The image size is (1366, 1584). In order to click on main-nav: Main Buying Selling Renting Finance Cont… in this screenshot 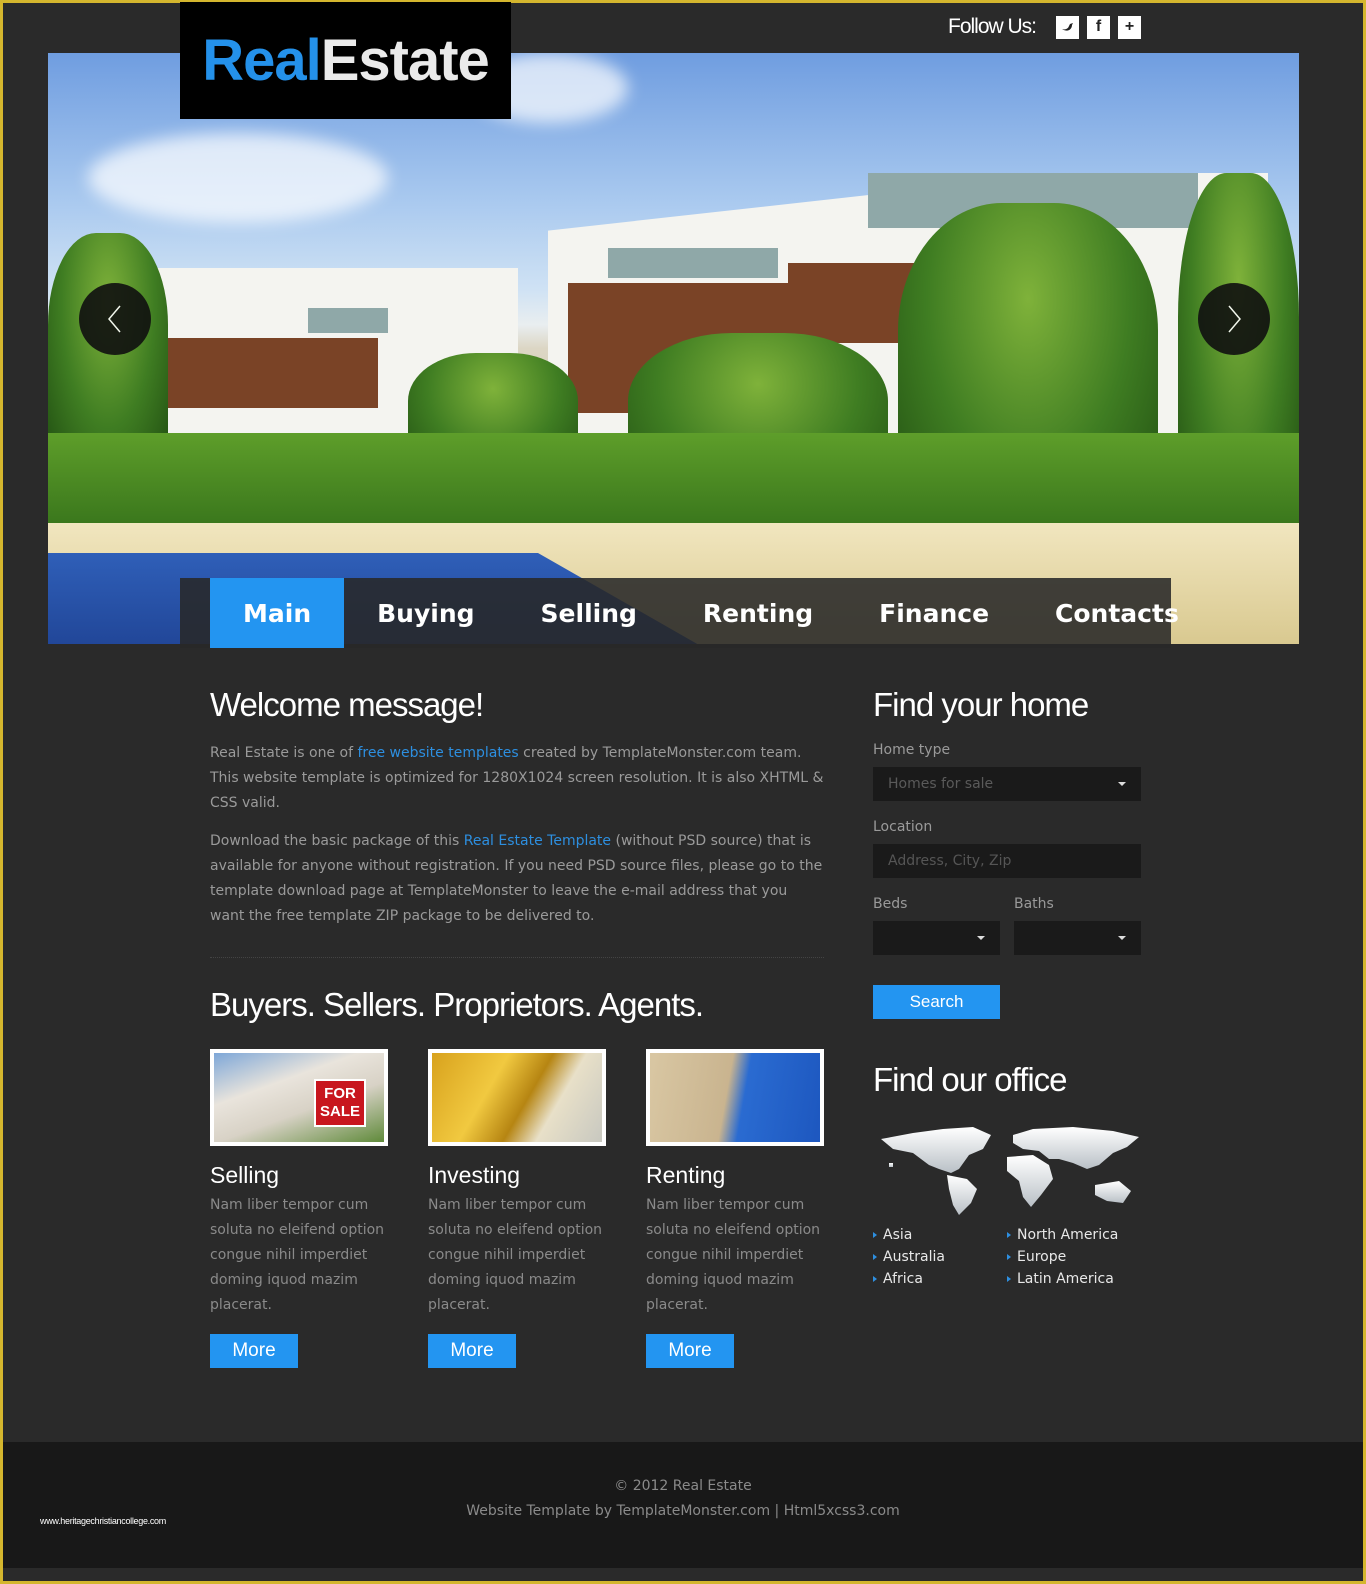, I will do `click(679, 613)`.